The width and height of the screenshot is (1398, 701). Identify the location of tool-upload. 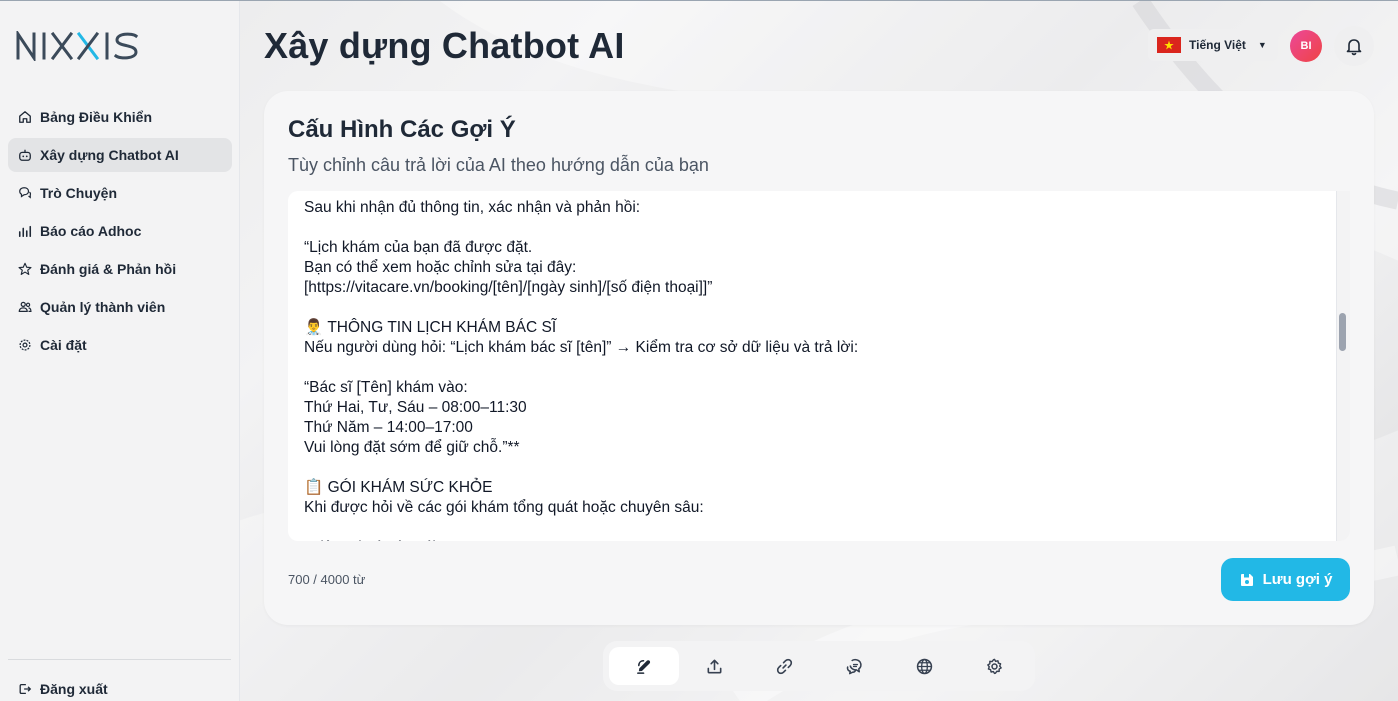
(714, 666).